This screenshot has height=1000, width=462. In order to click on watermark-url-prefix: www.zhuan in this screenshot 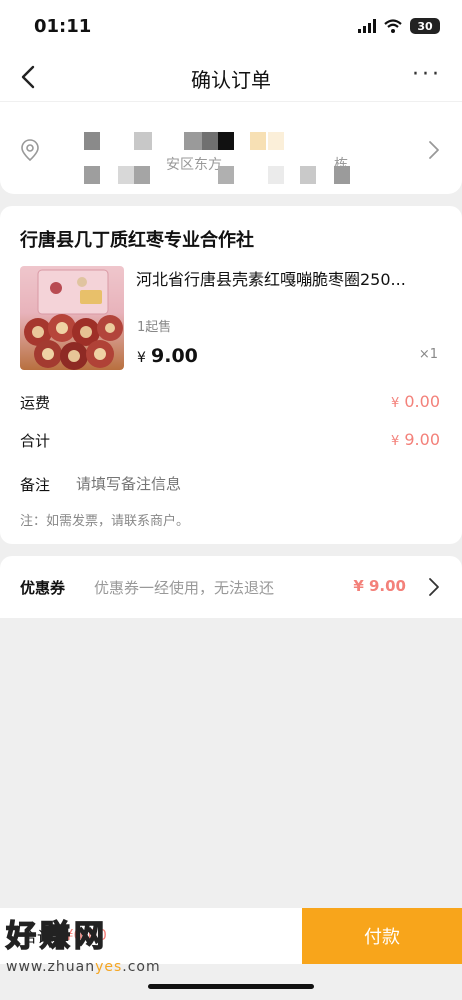, I will do `click(51, 967)`.